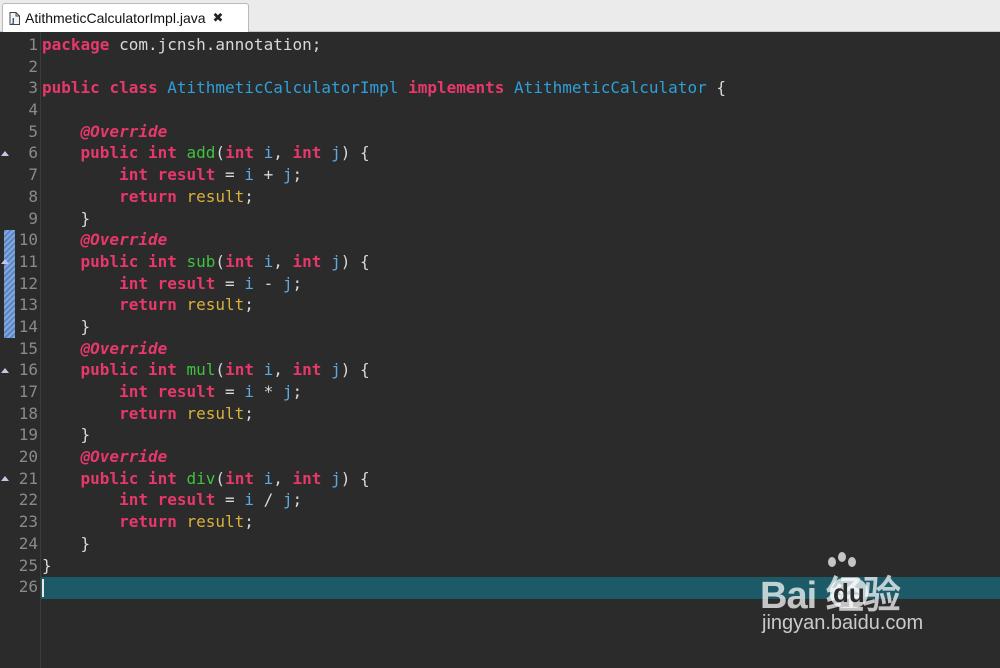 This screenshot has width=1000, height=668. Describe the element at coordinates (28, 478) in the screenshot. I see `line-number: 21` at that location.